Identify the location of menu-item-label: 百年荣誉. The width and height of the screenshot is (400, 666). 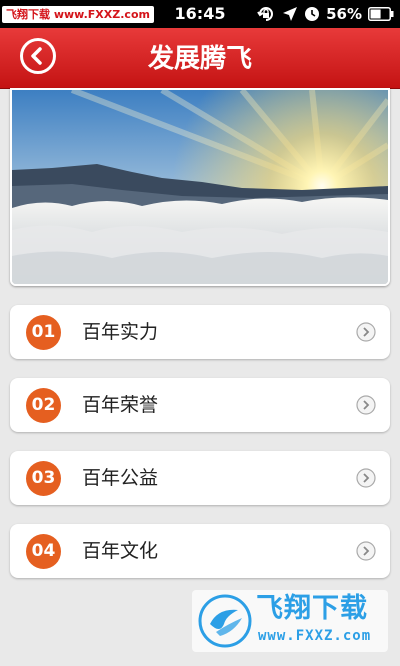
(120, 405).